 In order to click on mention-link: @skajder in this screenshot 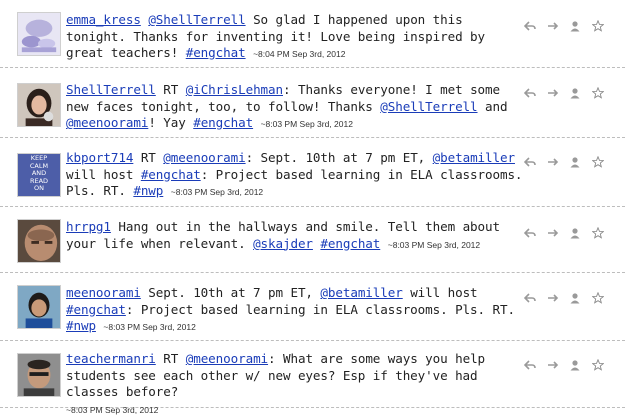, I will do `click(283, 243)`.